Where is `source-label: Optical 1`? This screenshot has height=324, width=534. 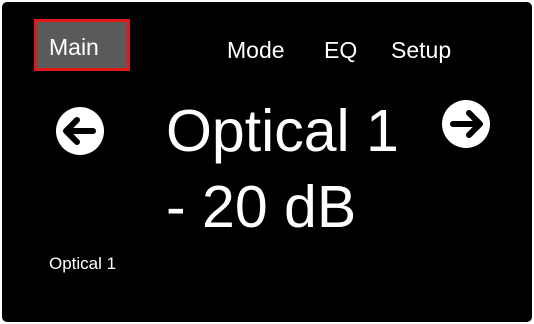
source-label: Optical 1 is located at coordinates (83, 263).